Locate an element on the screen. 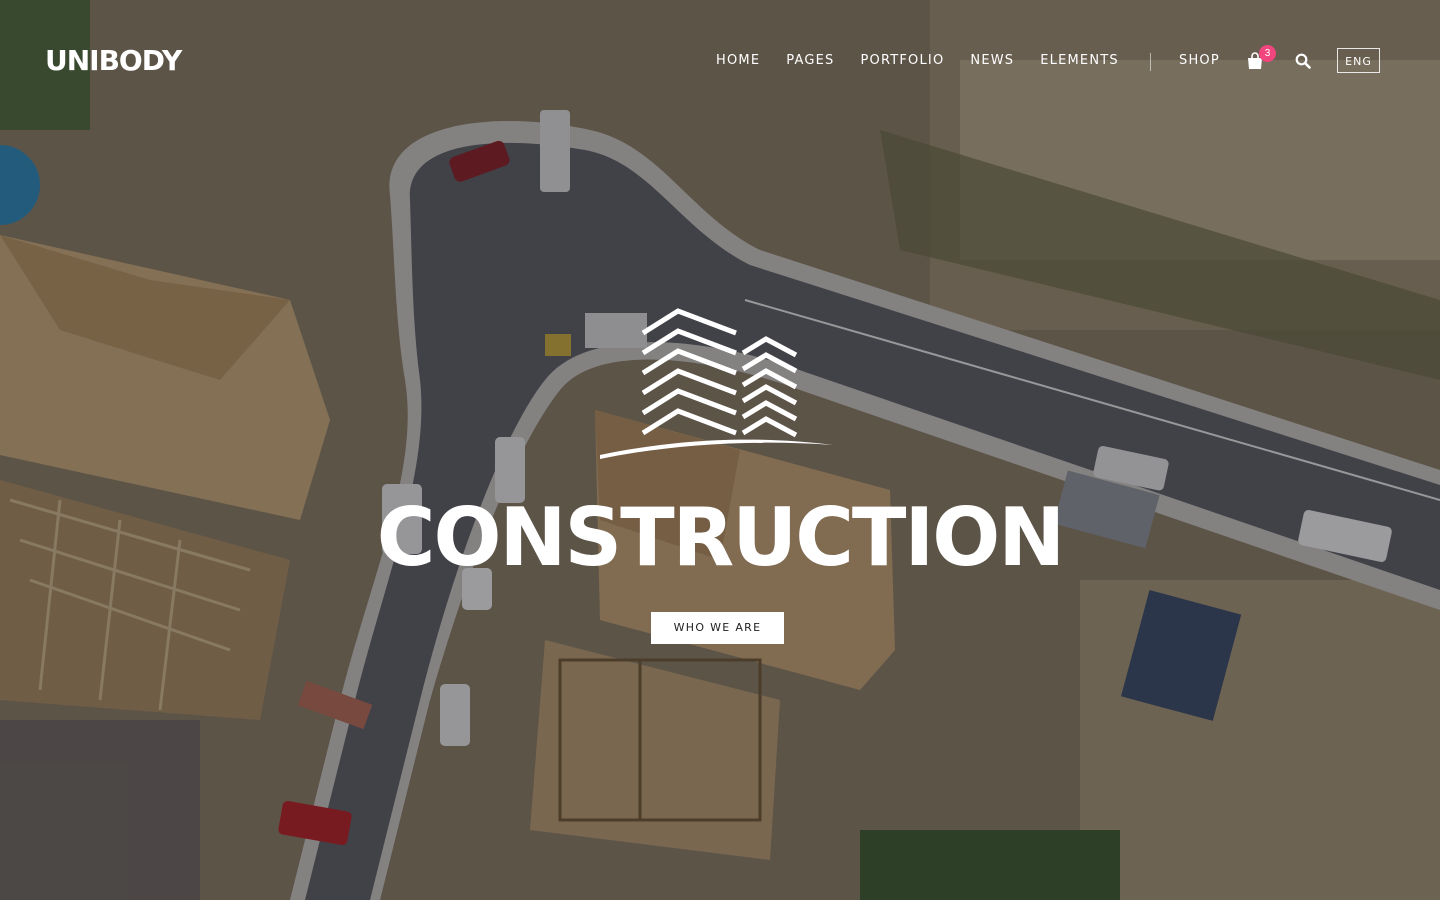  language-switcher: ENG is located at coordinates (1358, 60).